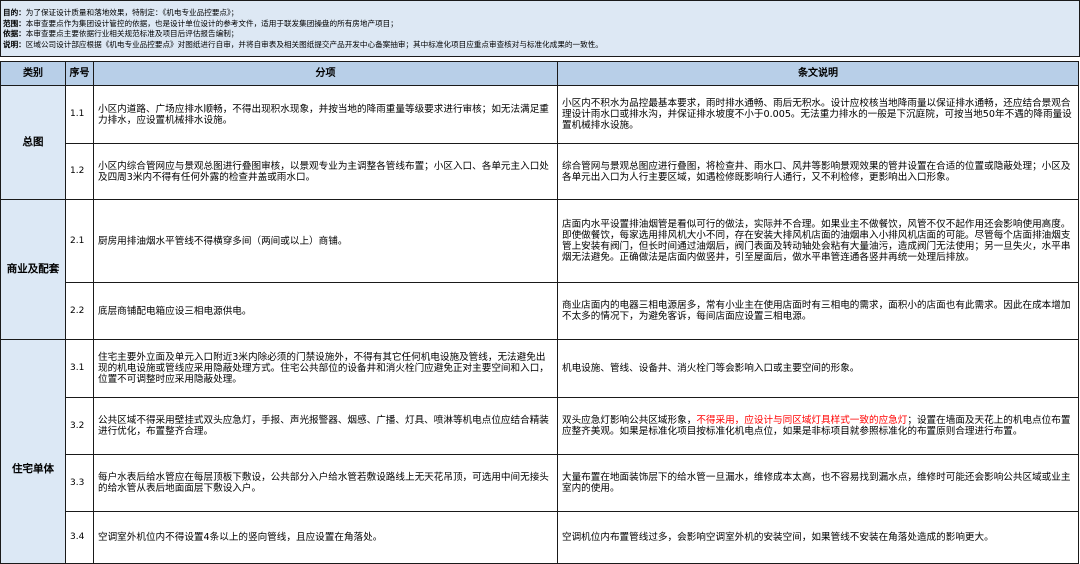  I want to click on seq-number: 3.1, so click(77, 368).